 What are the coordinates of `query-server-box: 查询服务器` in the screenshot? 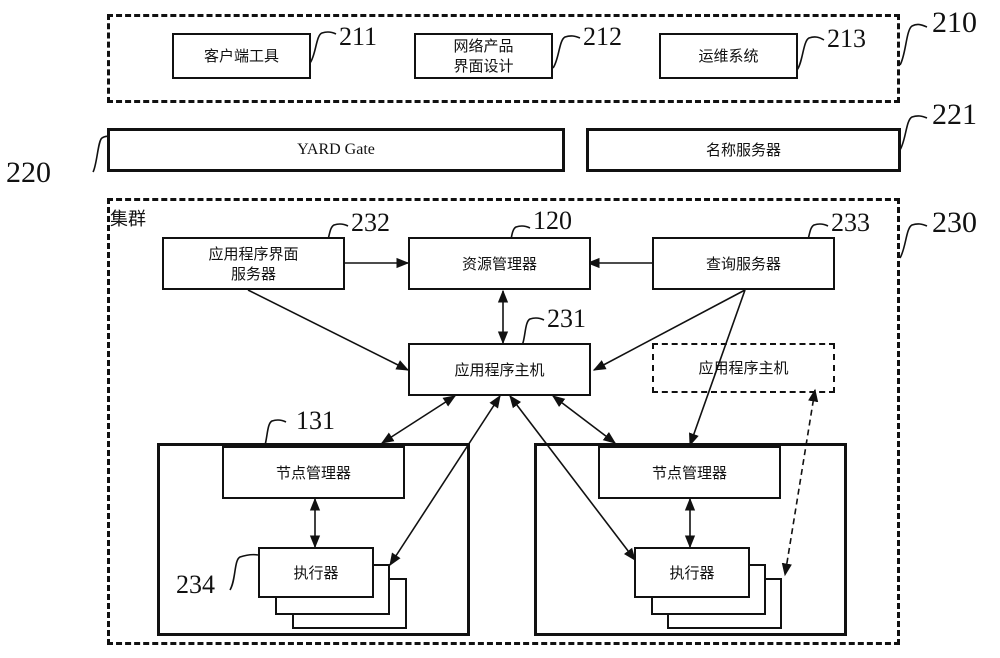 It's located at (743, 263).